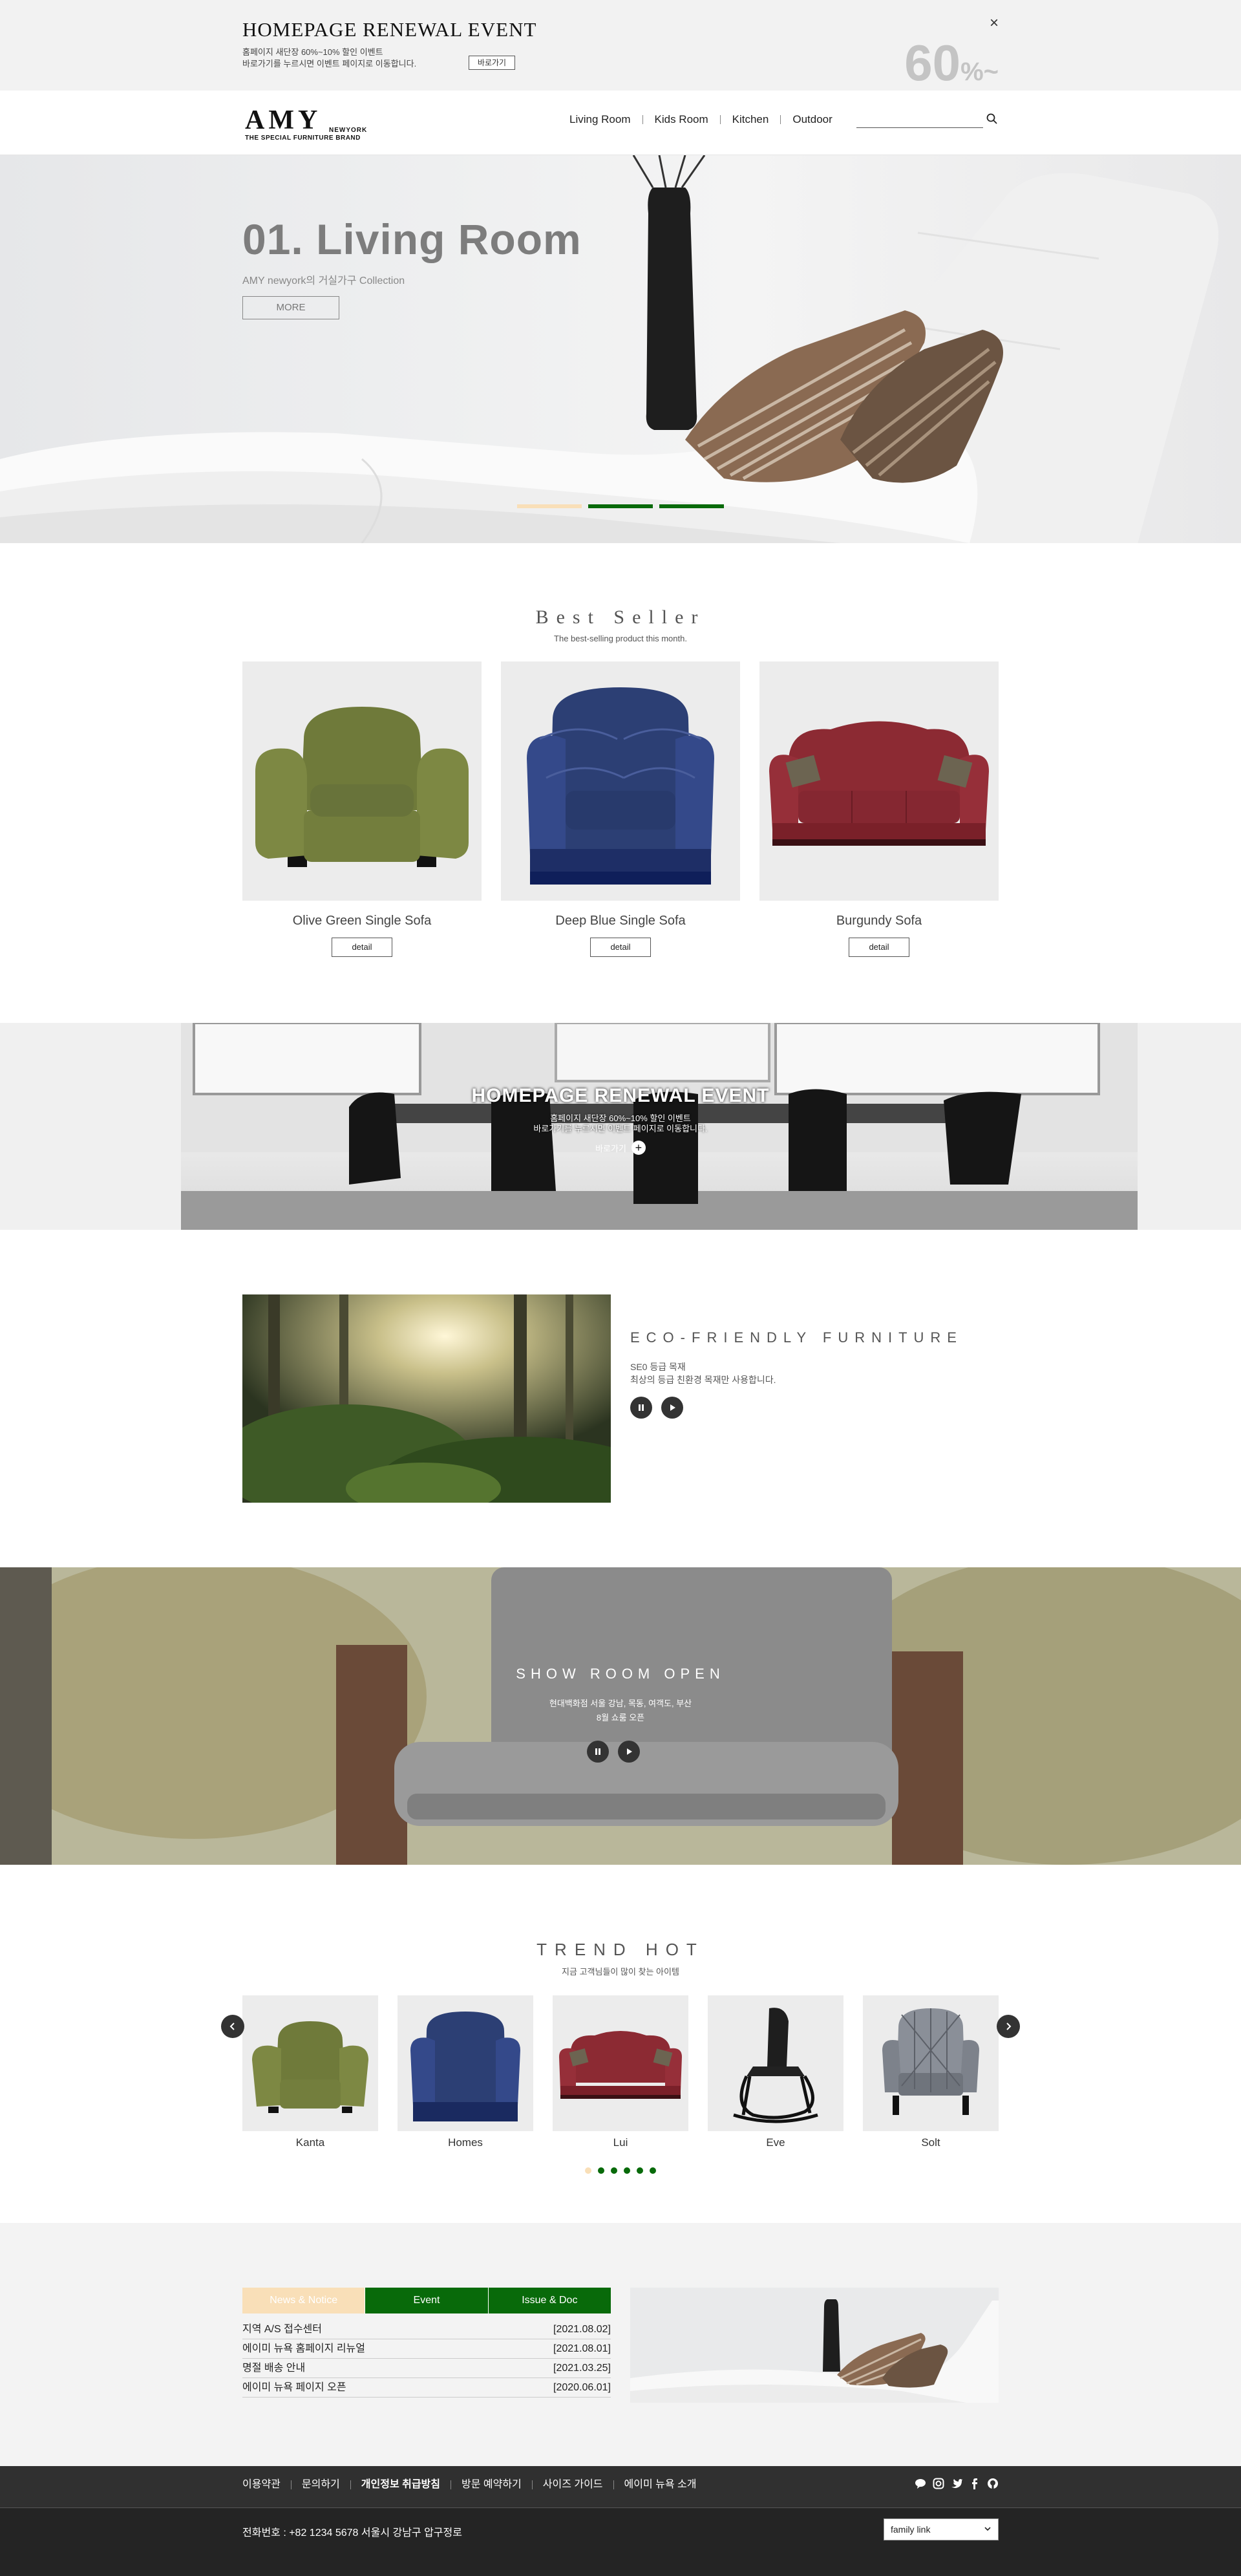 This screenshot has width=1241, height=2576. I want to click on trend-card: Kanta, so click(310, 2072).